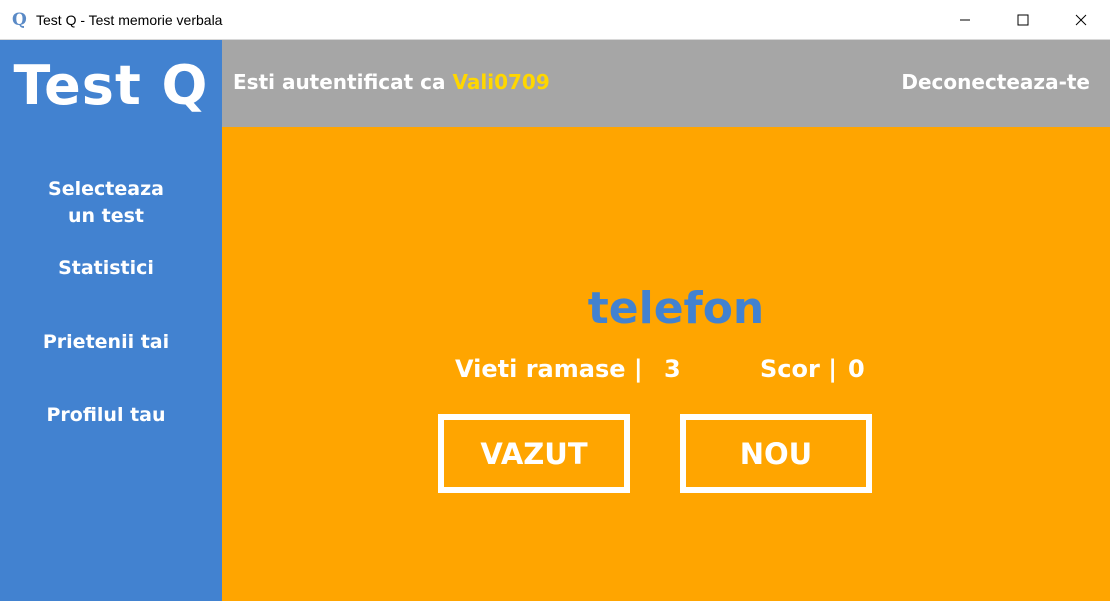  Describe the element at coordinates (672, 369) in the screenshot. I see `lives-value: 3` at that location.